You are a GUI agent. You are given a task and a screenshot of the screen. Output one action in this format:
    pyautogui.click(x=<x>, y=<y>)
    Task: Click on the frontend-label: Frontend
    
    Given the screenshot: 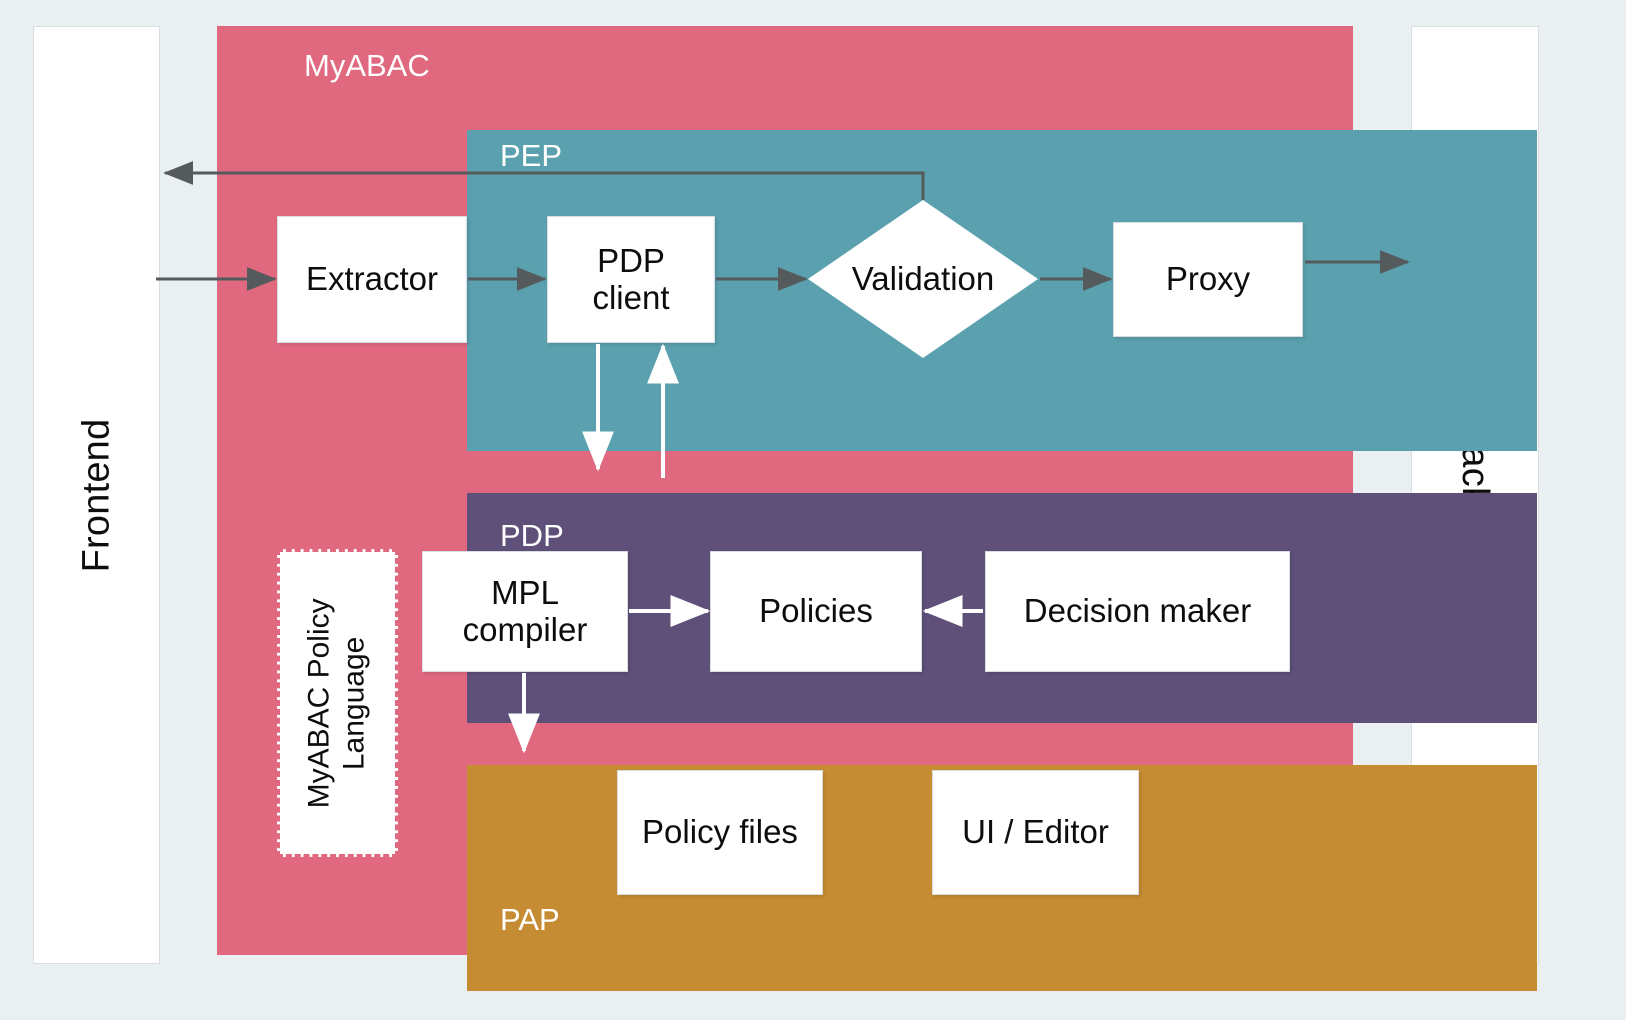 What is the action you would take?
    pyautogui.click(x=96, y=495)
    